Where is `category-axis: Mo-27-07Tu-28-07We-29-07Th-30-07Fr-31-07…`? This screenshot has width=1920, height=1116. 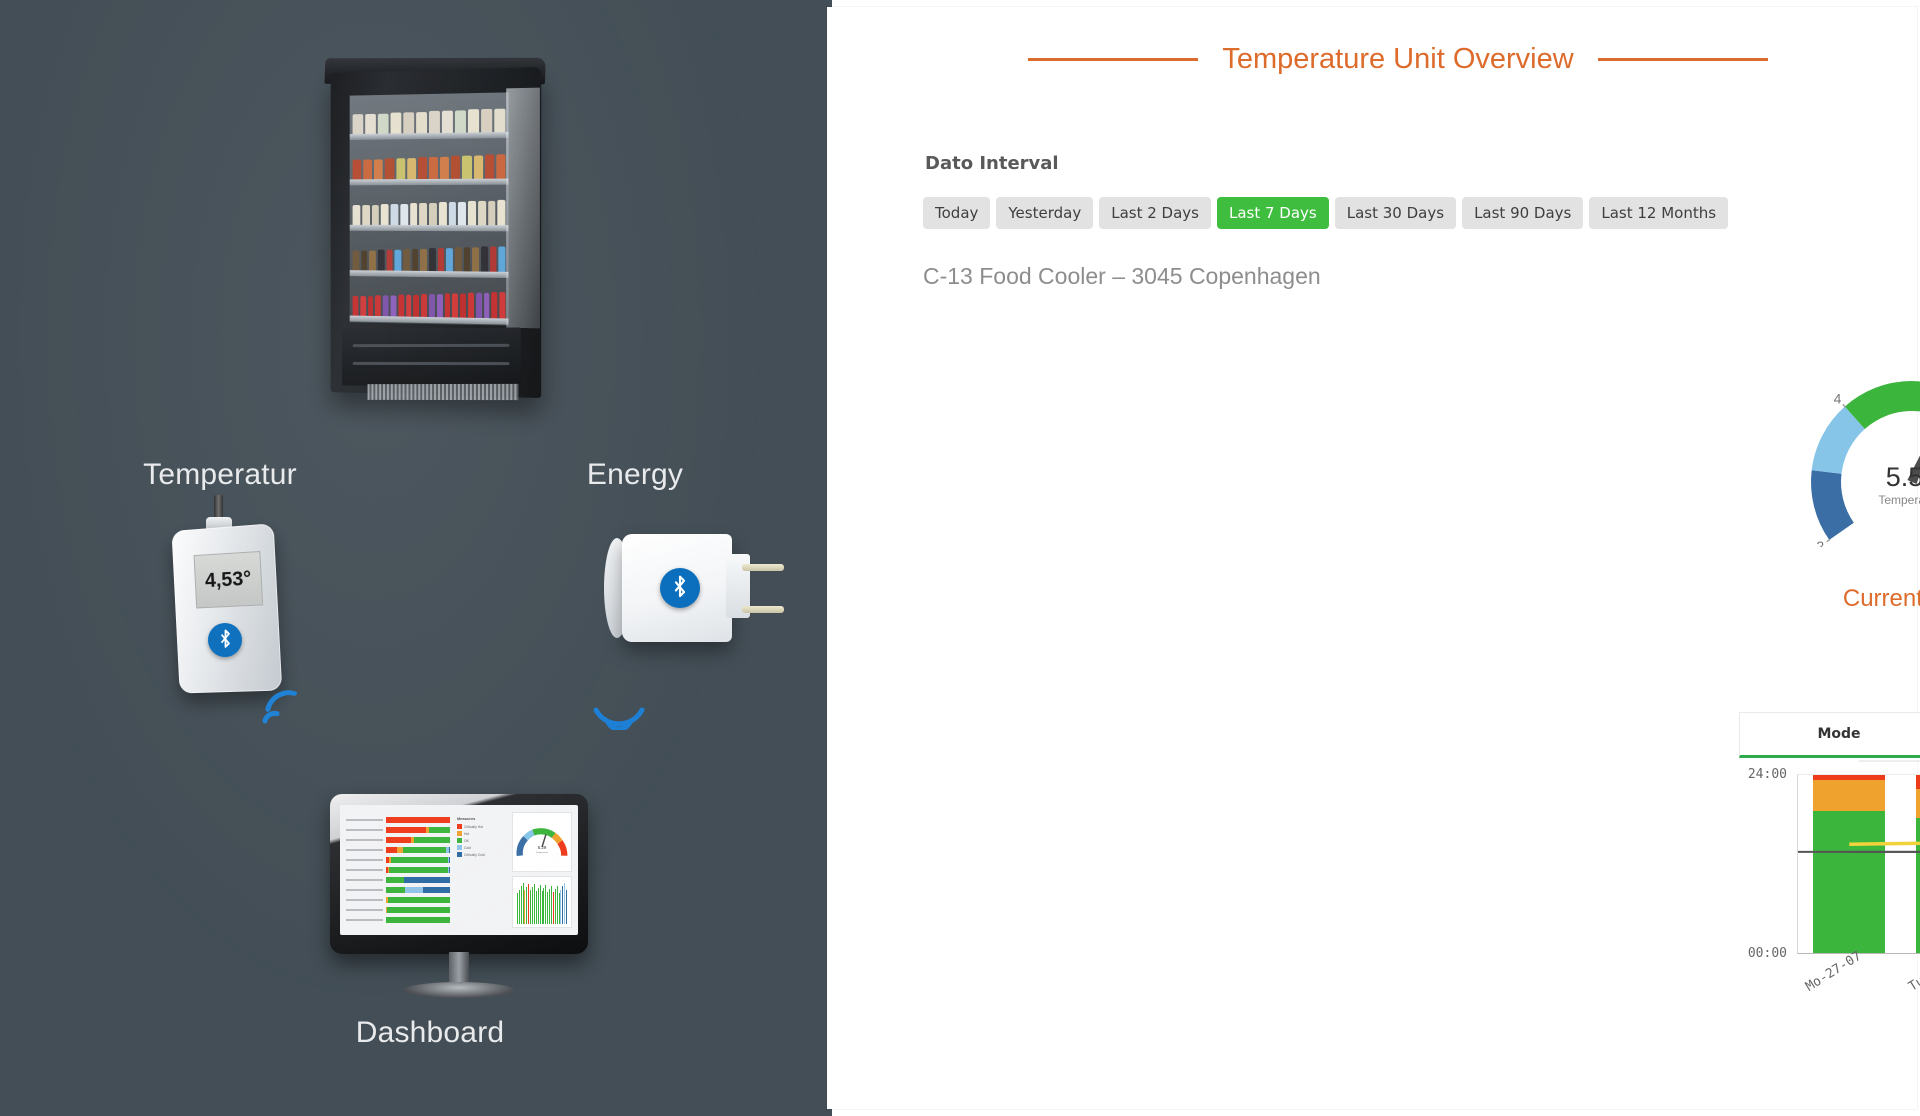
category-axis: Mo-27-07Tu-28-07We-29-07Th-30-07Fr-31-07… is located at coordinates (1858, 989).